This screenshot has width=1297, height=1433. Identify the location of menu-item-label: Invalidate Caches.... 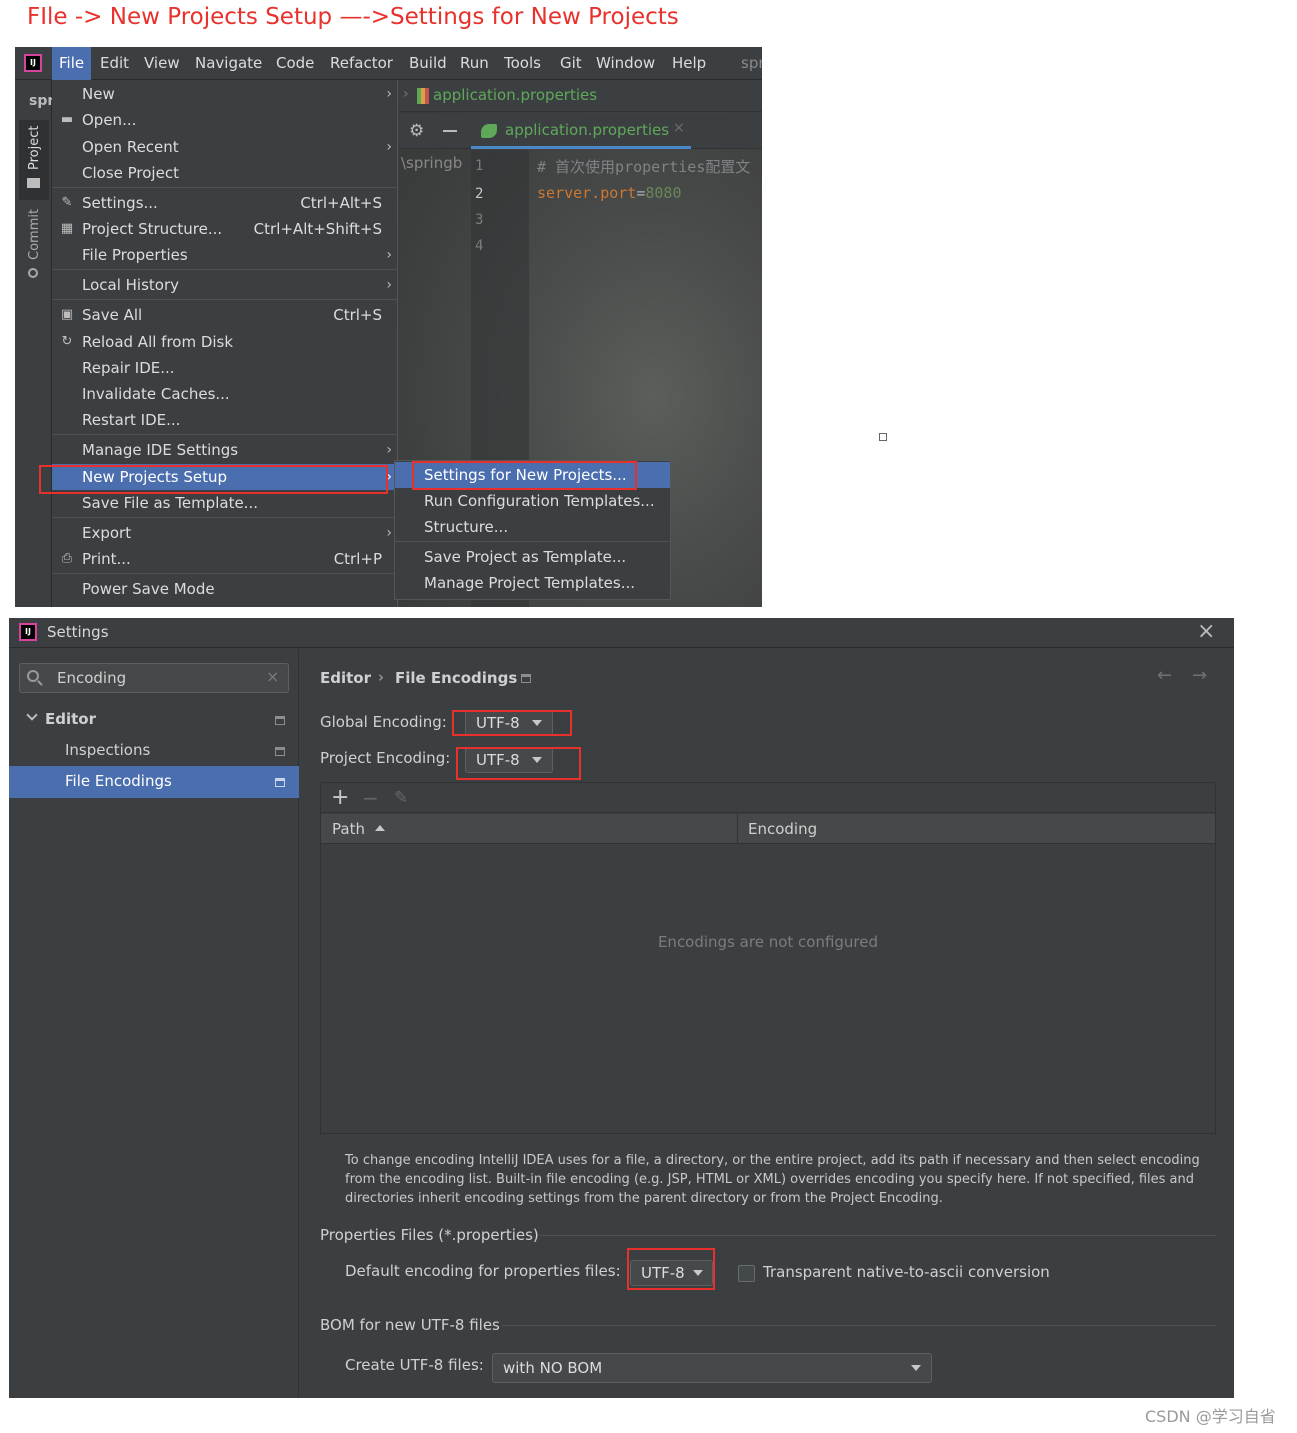
(156, 394).